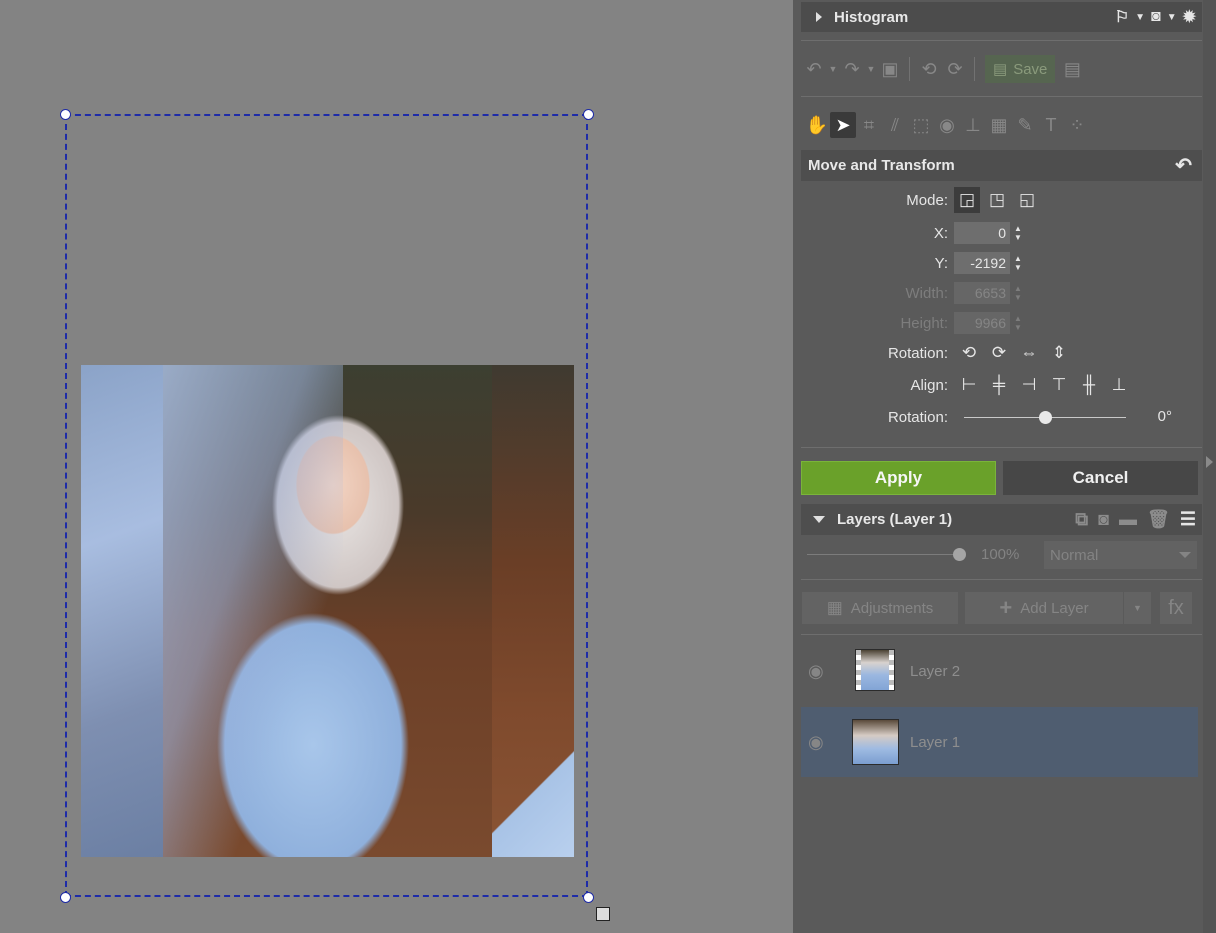 The height and width of the screenshot is (933, 1216). I want to click on undo-icon: ↶, so click(814, 69).